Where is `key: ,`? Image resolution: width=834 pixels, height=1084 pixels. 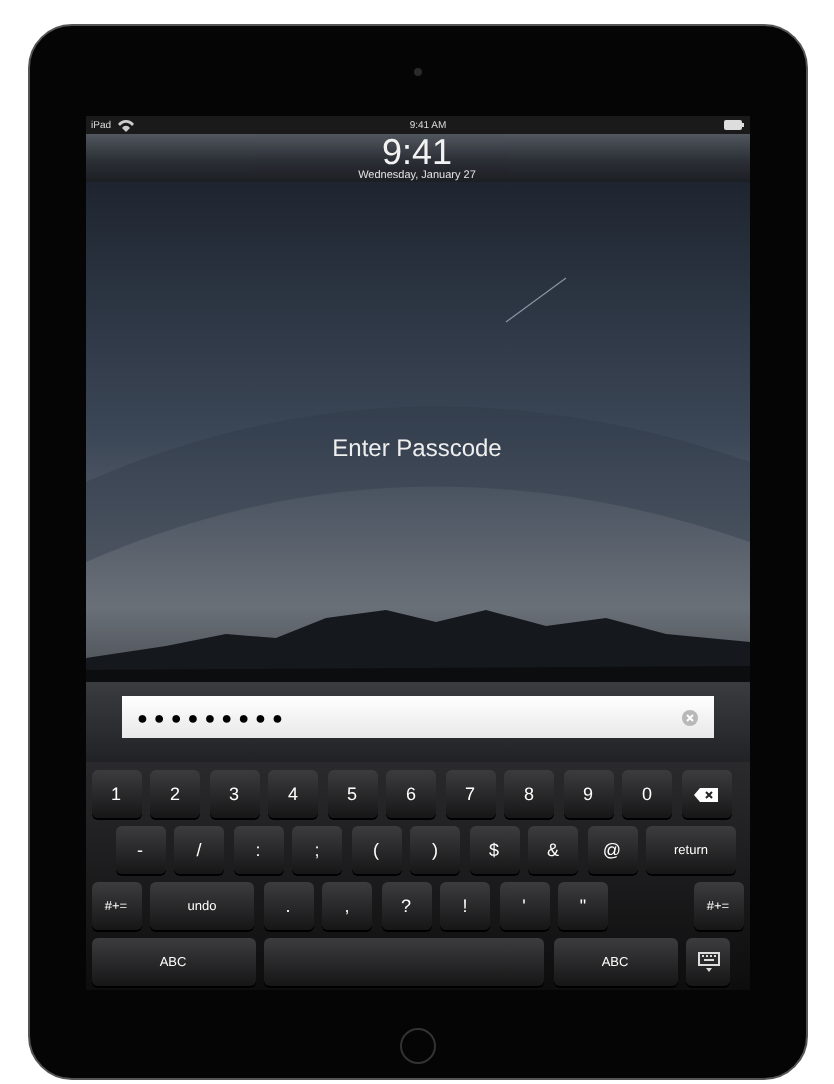
key: , is located at coordinates (347, 906).